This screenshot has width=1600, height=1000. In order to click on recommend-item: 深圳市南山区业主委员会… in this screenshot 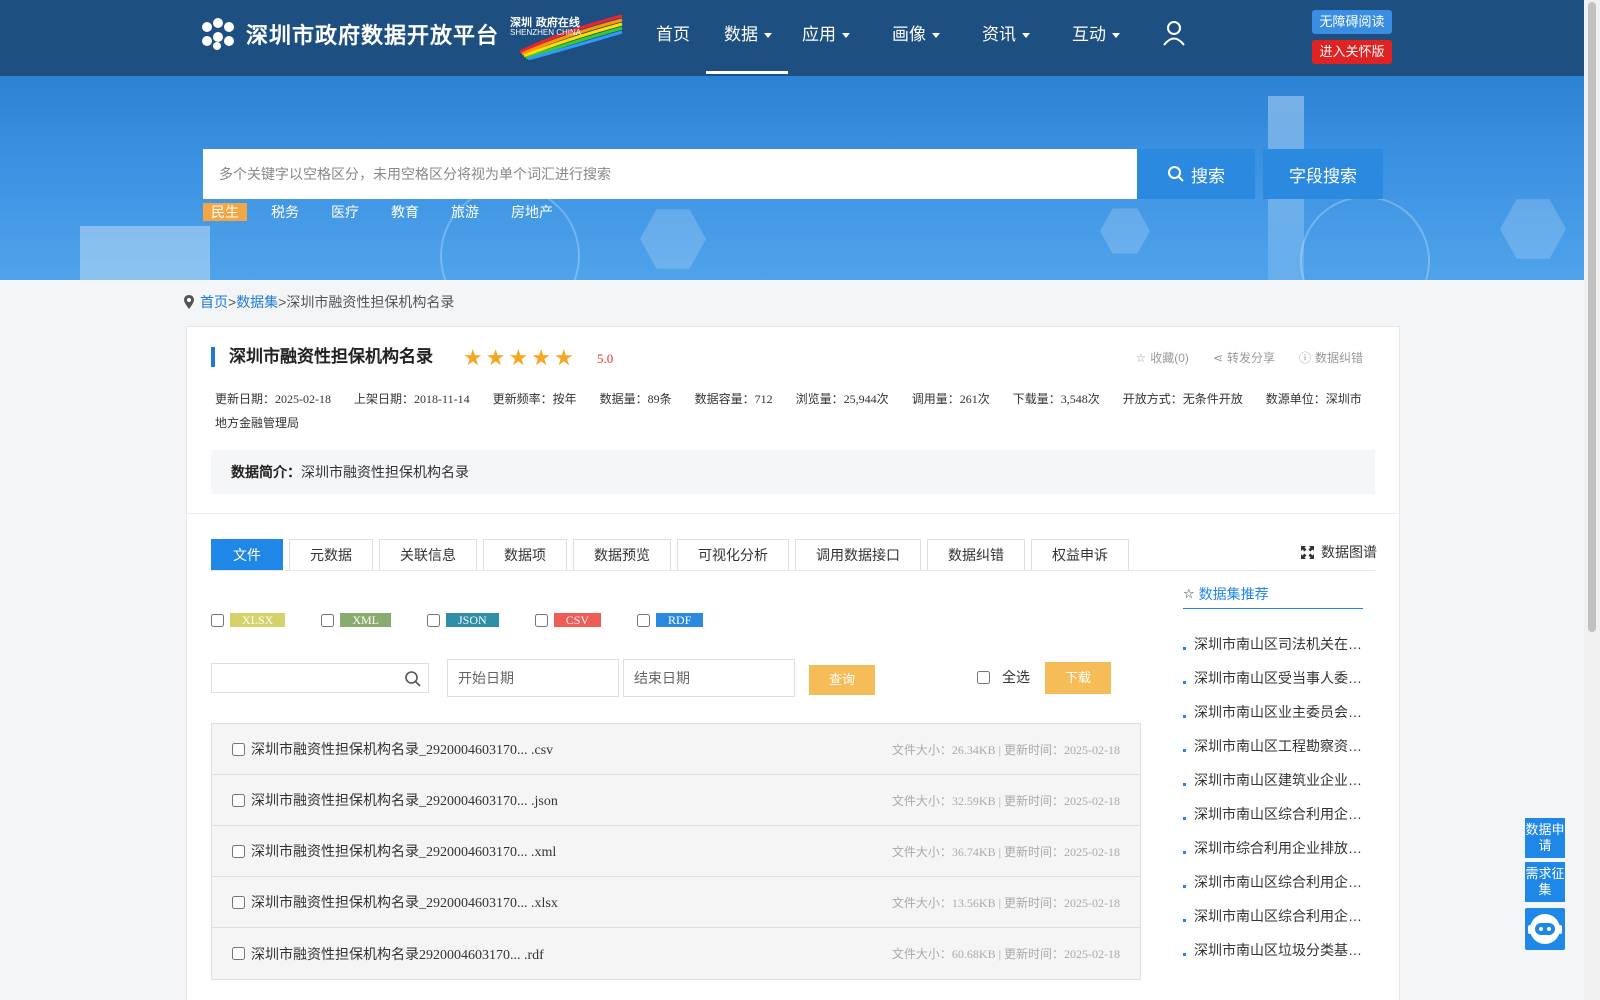, I will do `click(1278, 712)`.